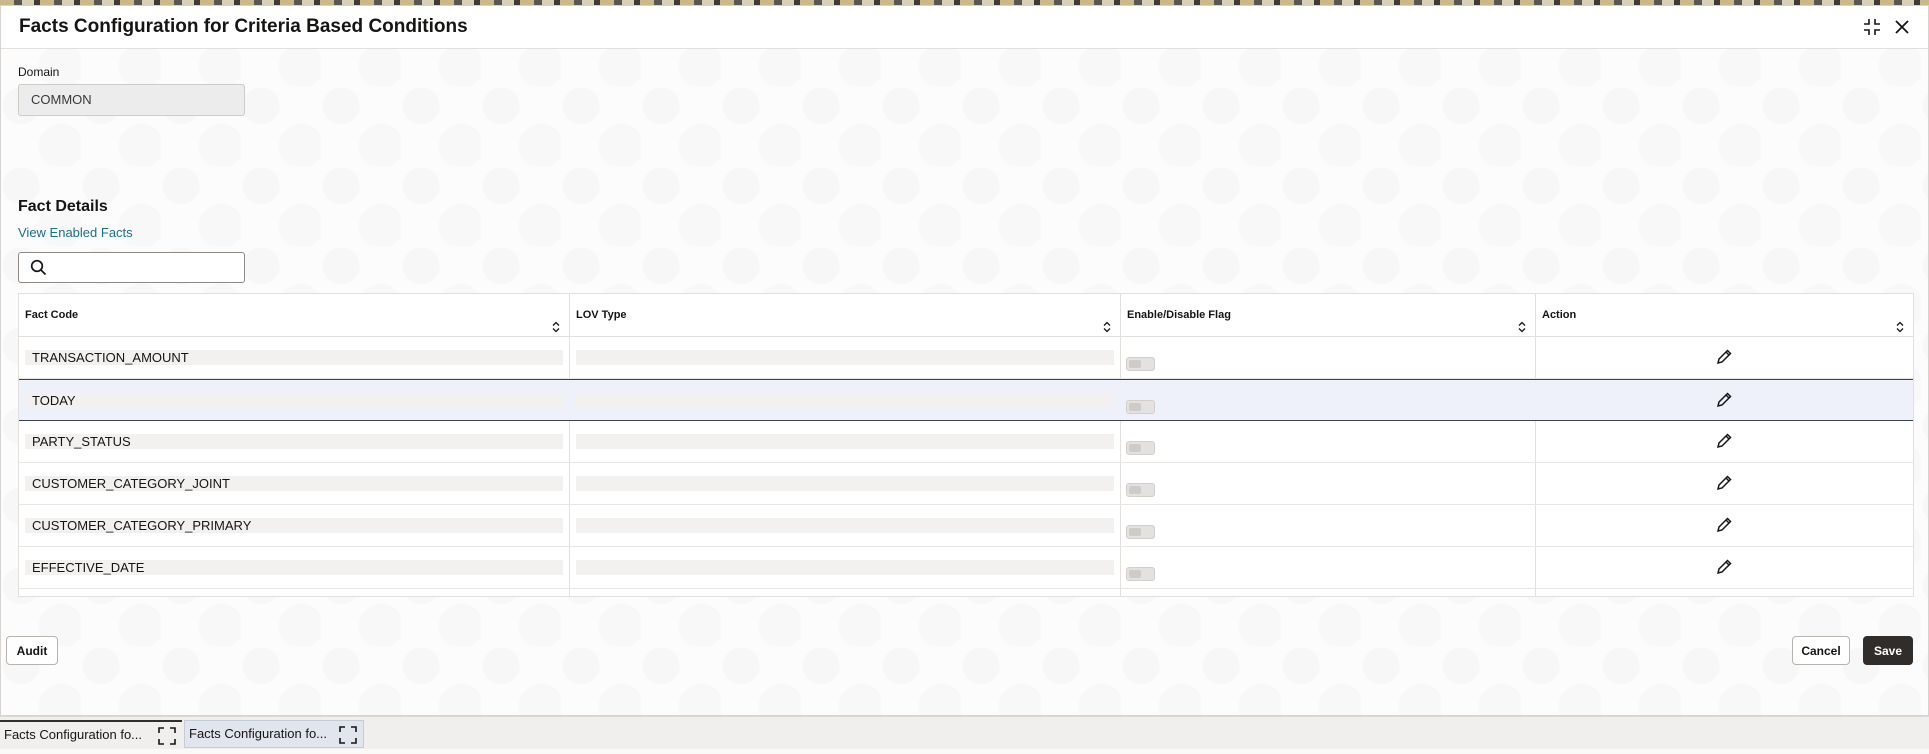  Describe the element at coordinates (38, 270) in the screenshot. I see `search-icon` at that location.